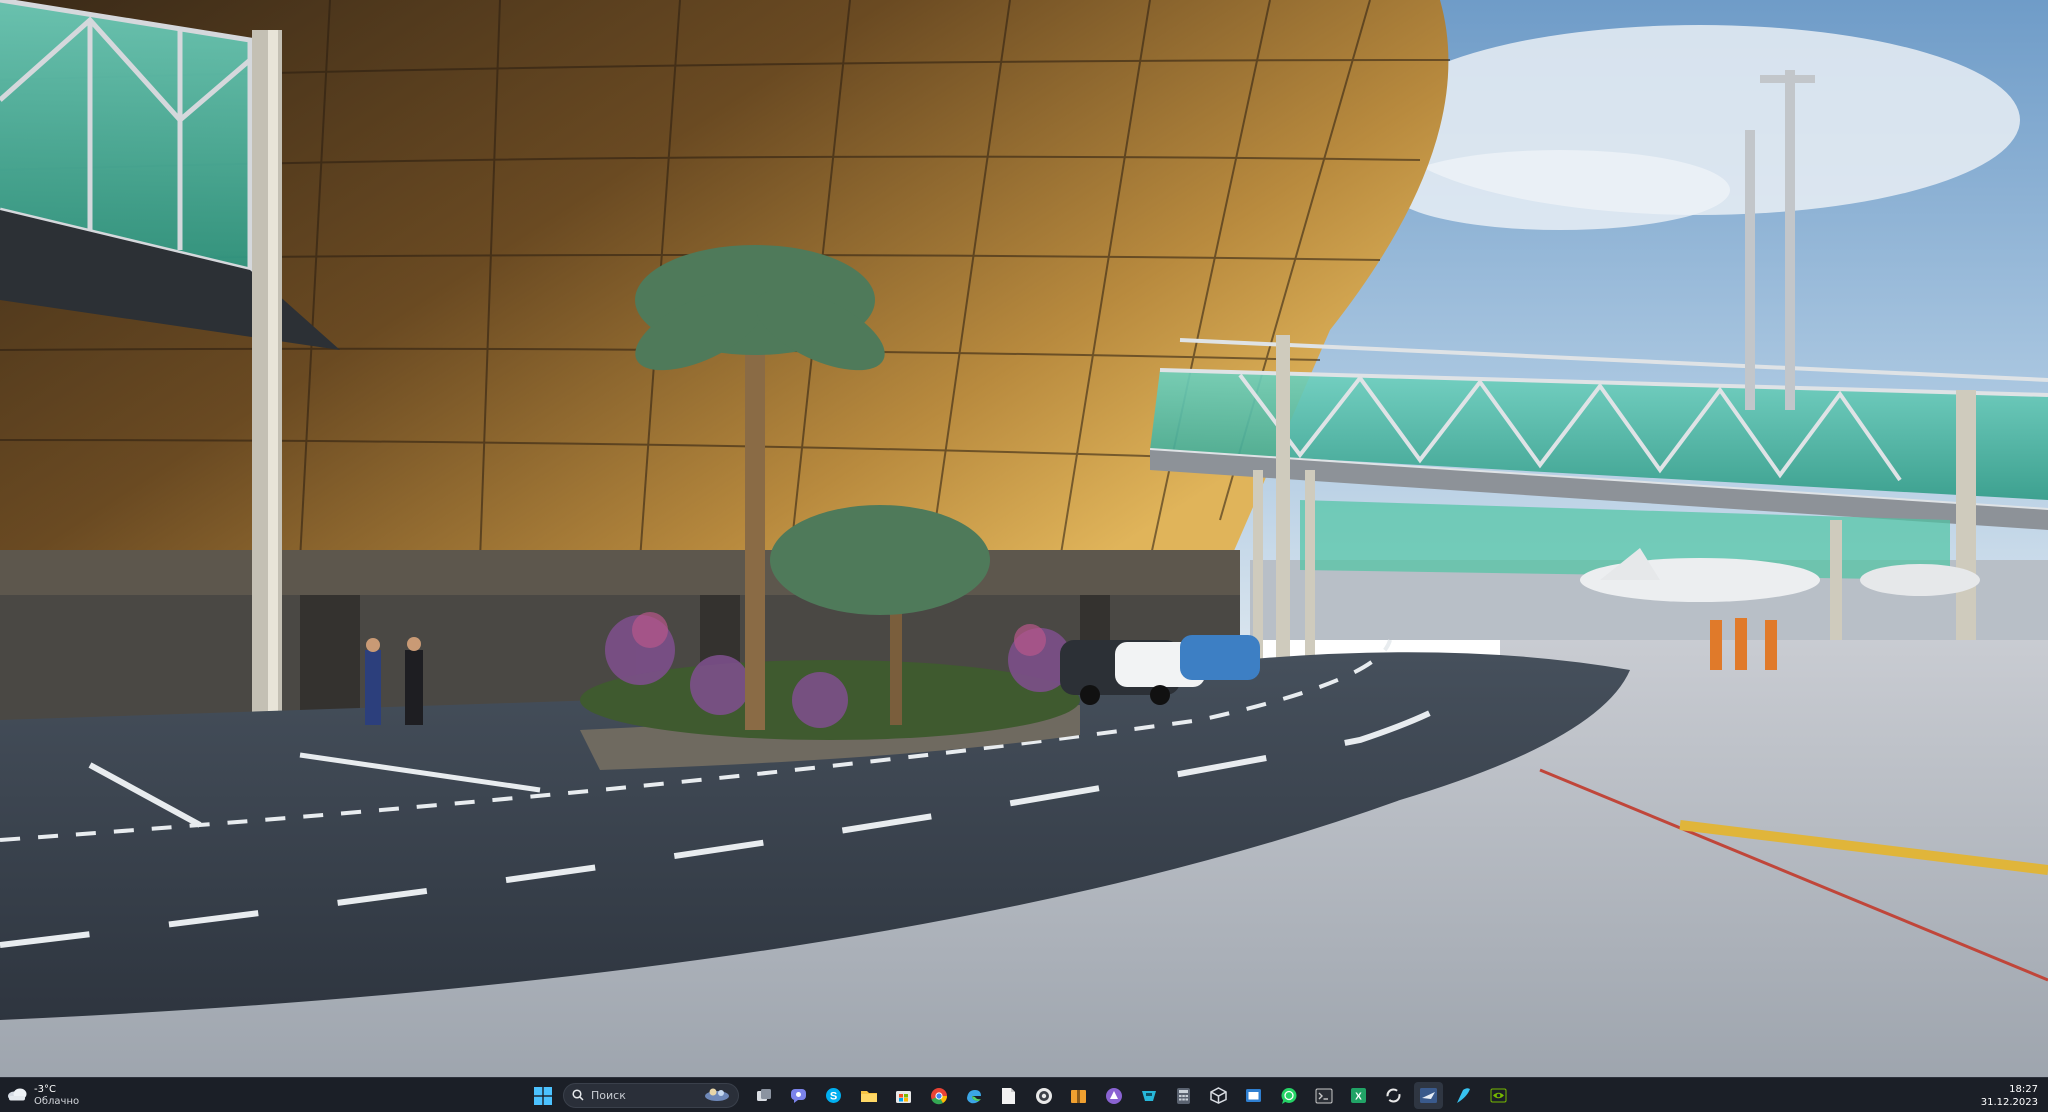 The image size is (2048, 1112). I want to click on nvidia-icon, so click(1498, 1095).